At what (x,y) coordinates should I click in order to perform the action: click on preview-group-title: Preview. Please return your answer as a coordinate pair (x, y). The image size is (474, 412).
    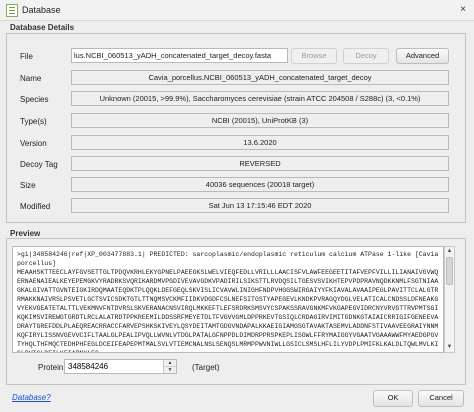
    Looking at the image, I should click on (25, 233).